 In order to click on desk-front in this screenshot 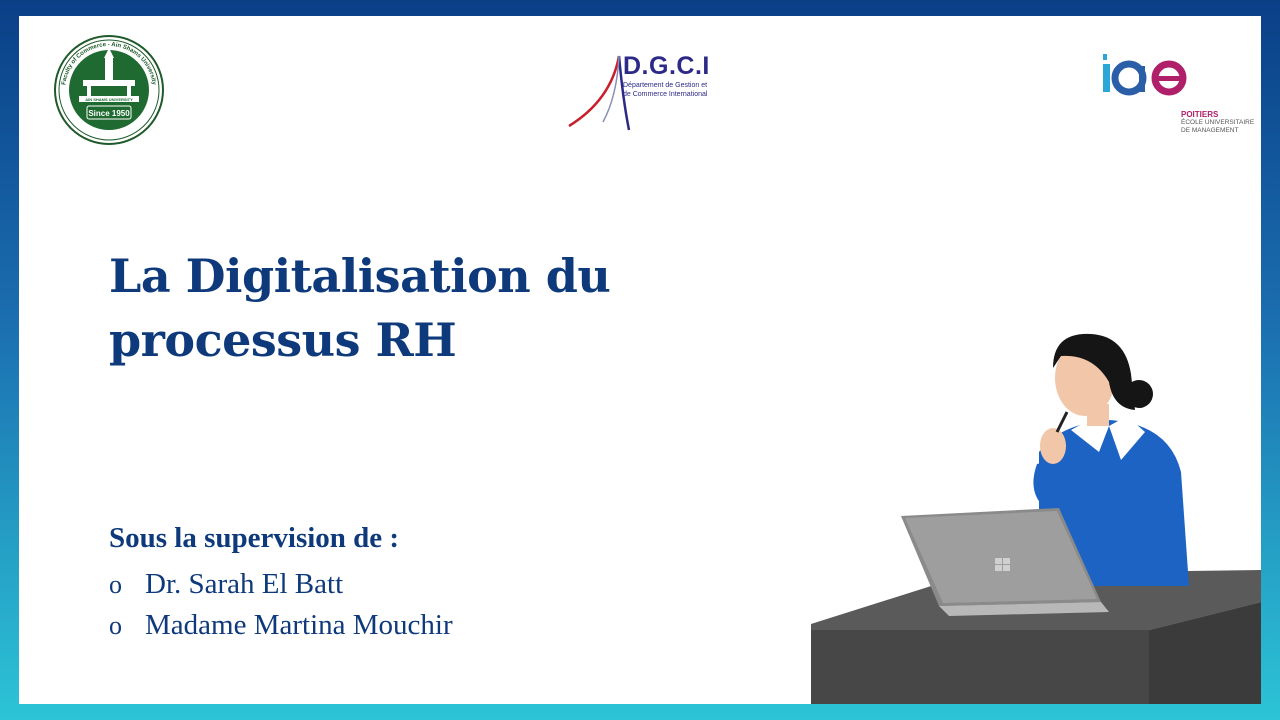, I will do `click(980, 667)`.